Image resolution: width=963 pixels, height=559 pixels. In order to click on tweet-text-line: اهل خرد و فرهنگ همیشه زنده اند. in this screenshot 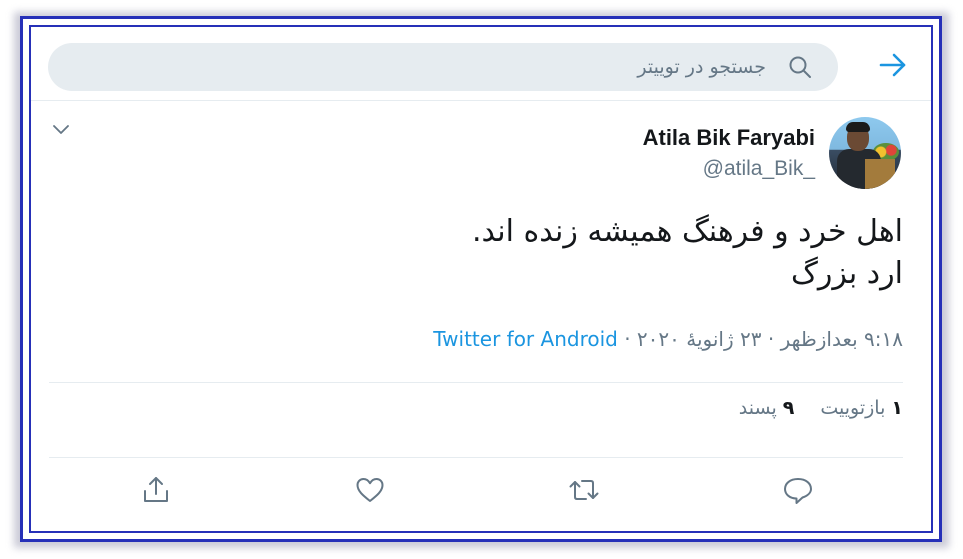, I will do `click(687, 231)`.